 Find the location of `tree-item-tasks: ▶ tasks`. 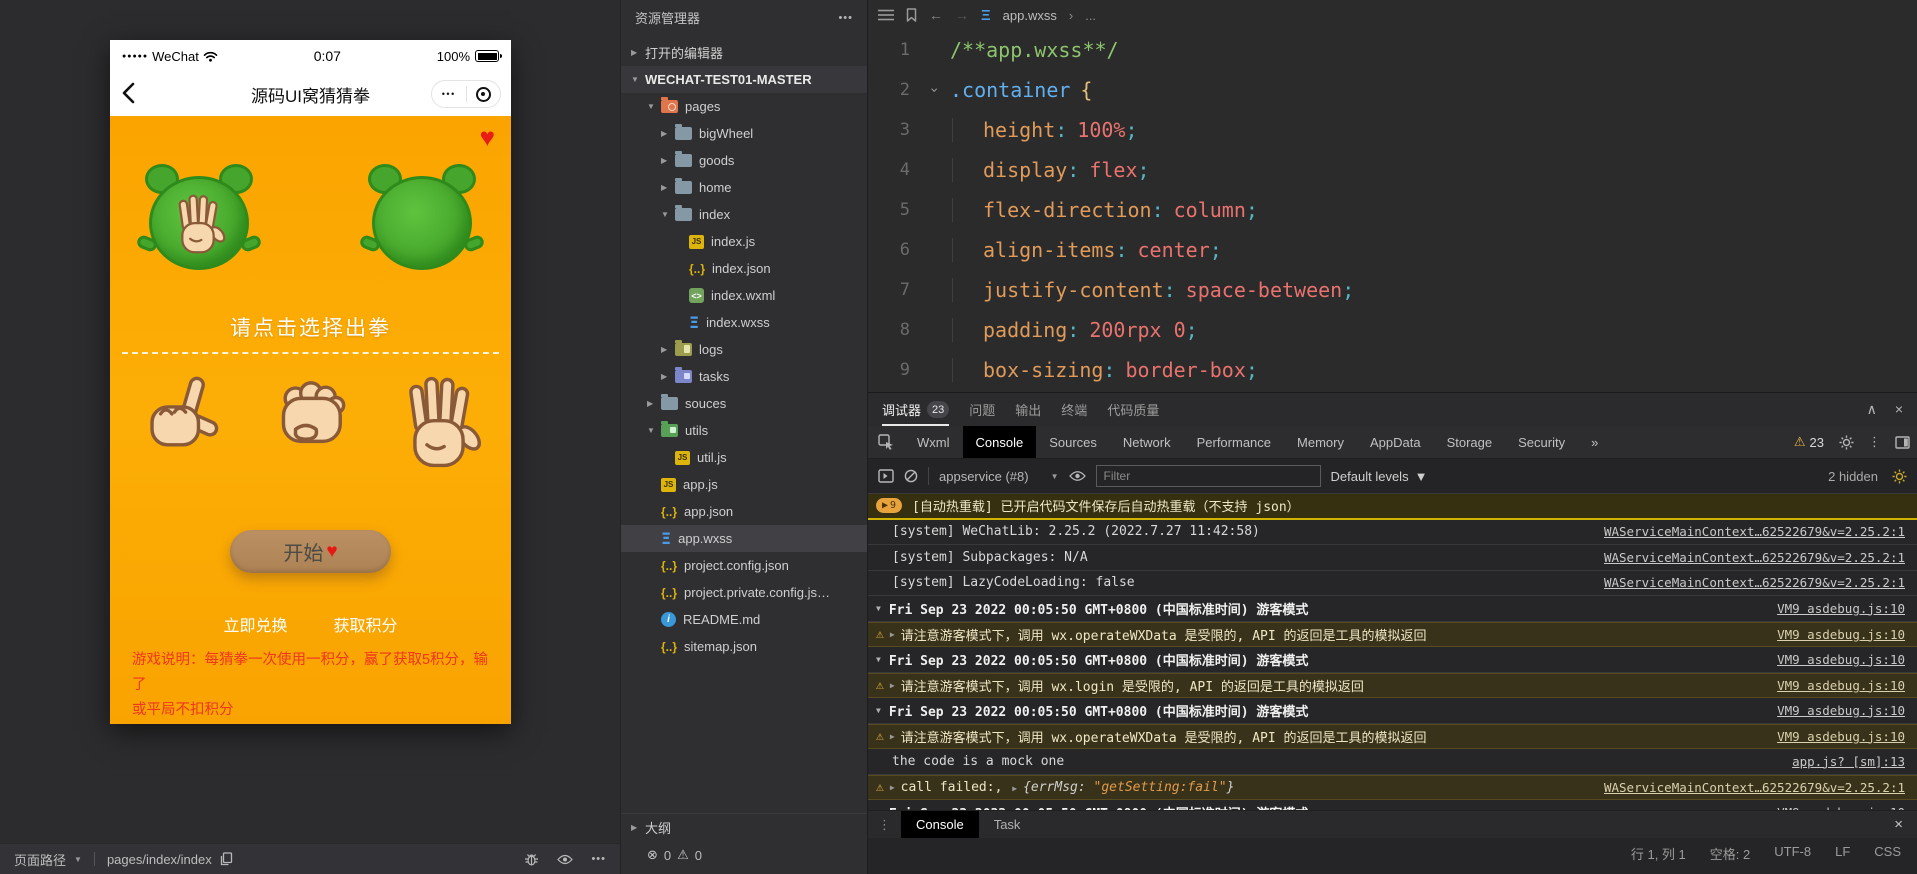

tree-item-tasks: ▶ tasks is located at coordinates (744, 376).